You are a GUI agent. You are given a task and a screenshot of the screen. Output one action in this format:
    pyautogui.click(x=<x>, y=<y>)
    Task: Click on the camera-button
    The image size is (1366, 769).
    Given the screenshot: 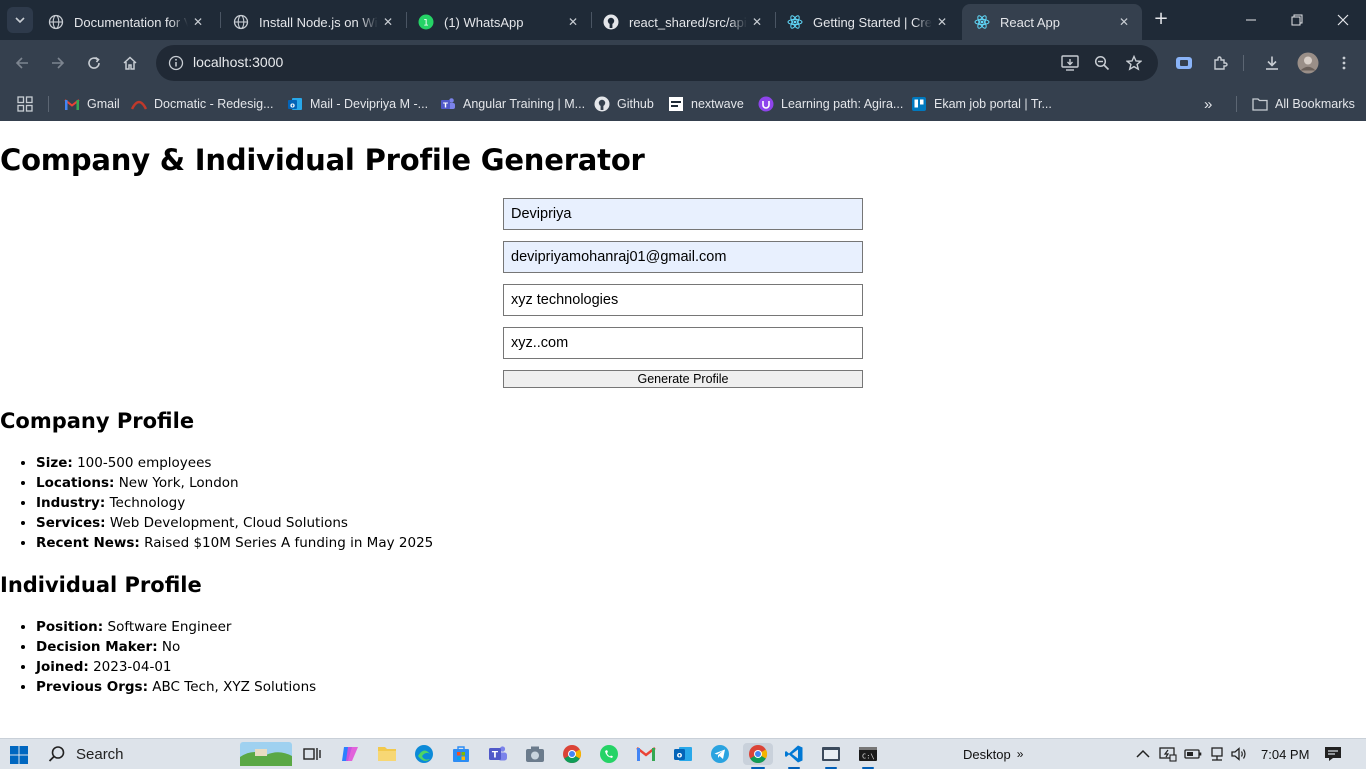 What is the action you would take?
    pyautogui.click(x=535, y=754)
    